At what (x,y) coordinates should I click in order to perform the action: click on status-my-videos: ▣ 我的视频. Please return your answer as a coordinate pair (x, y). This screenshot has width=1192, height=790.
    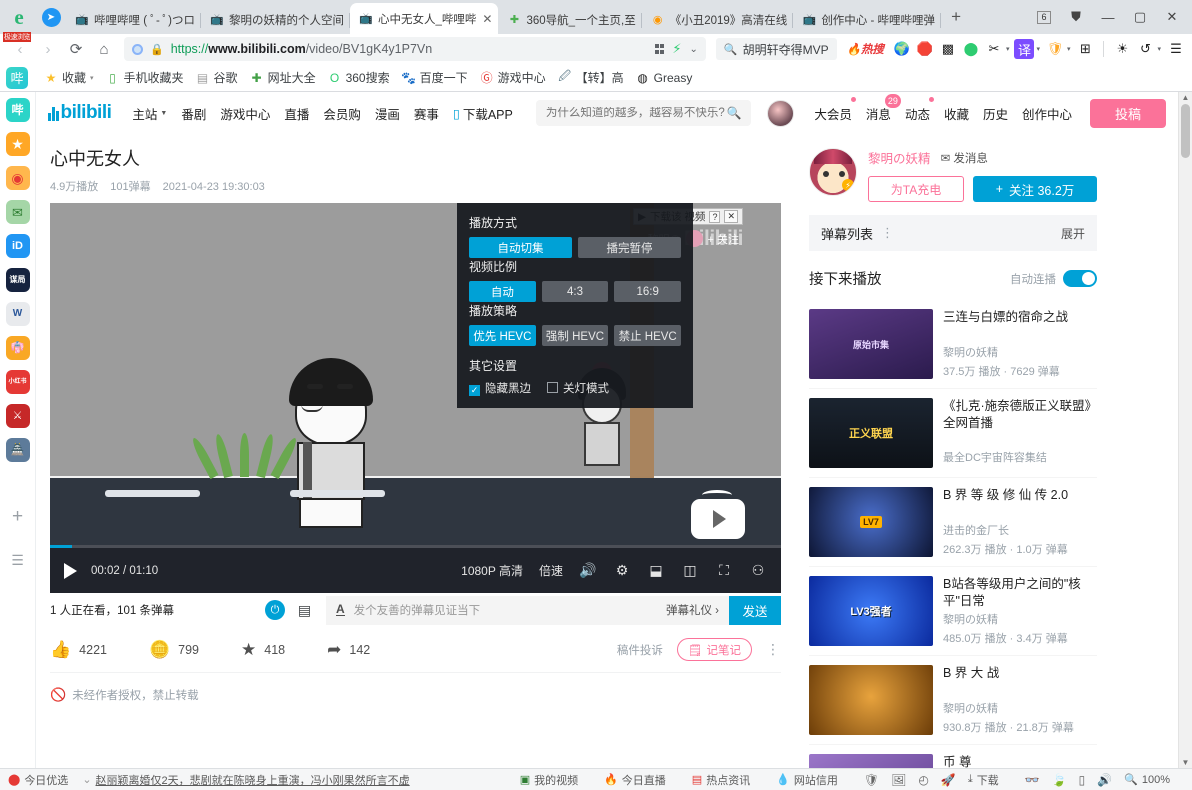
    Looking at the image, I should click on (549, 780).